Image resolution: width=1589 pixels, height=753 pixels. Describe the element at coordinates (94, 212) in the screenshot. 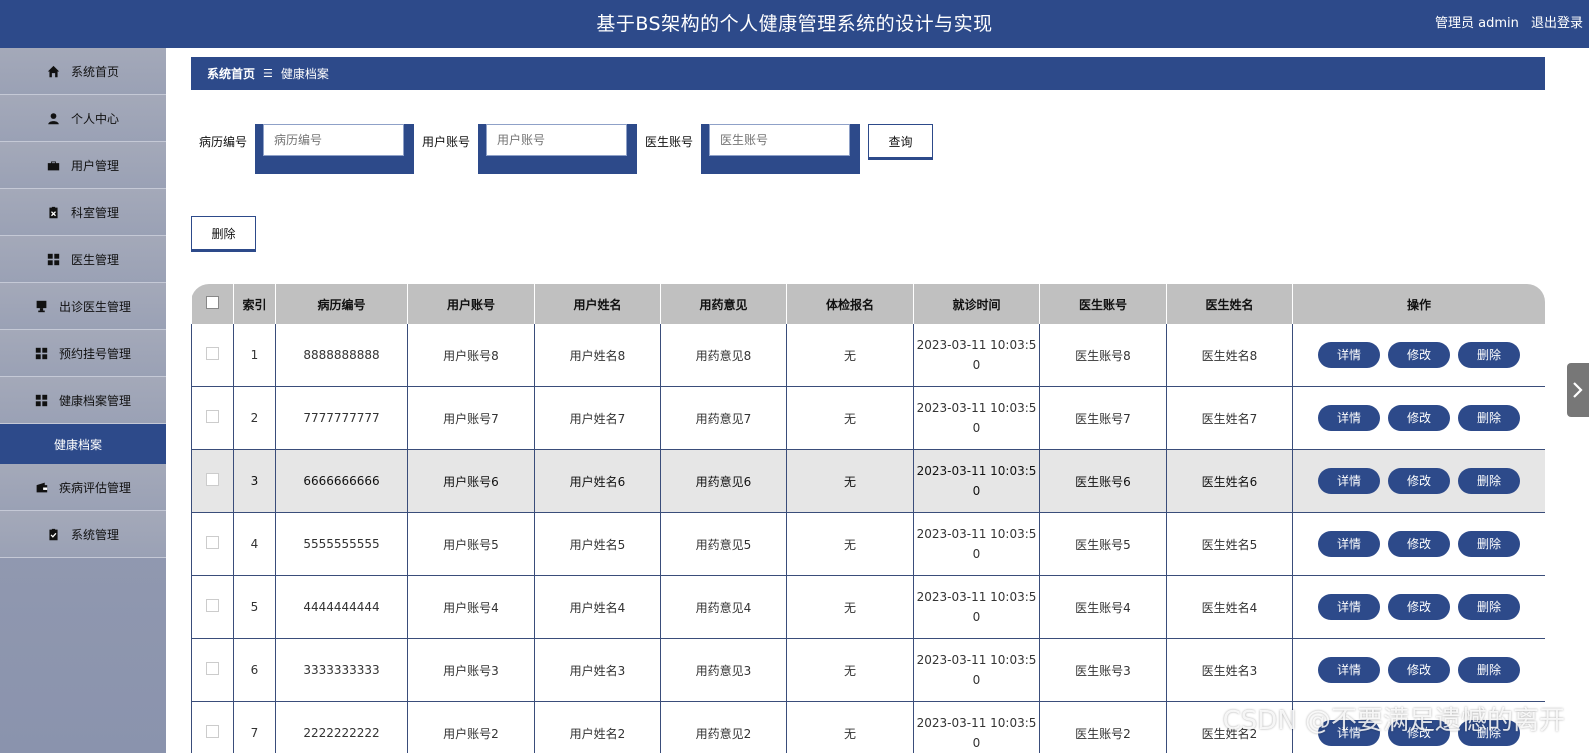

I see `sidebar-item-label: 科室管理` at that location.